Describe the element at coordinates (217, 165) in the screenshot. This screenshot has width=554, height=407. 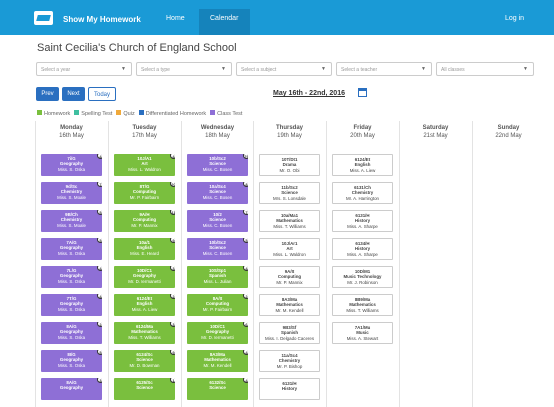
I see `homework-card: 10b/Sc2 Science Miss. C. Bosen 76` at that location.